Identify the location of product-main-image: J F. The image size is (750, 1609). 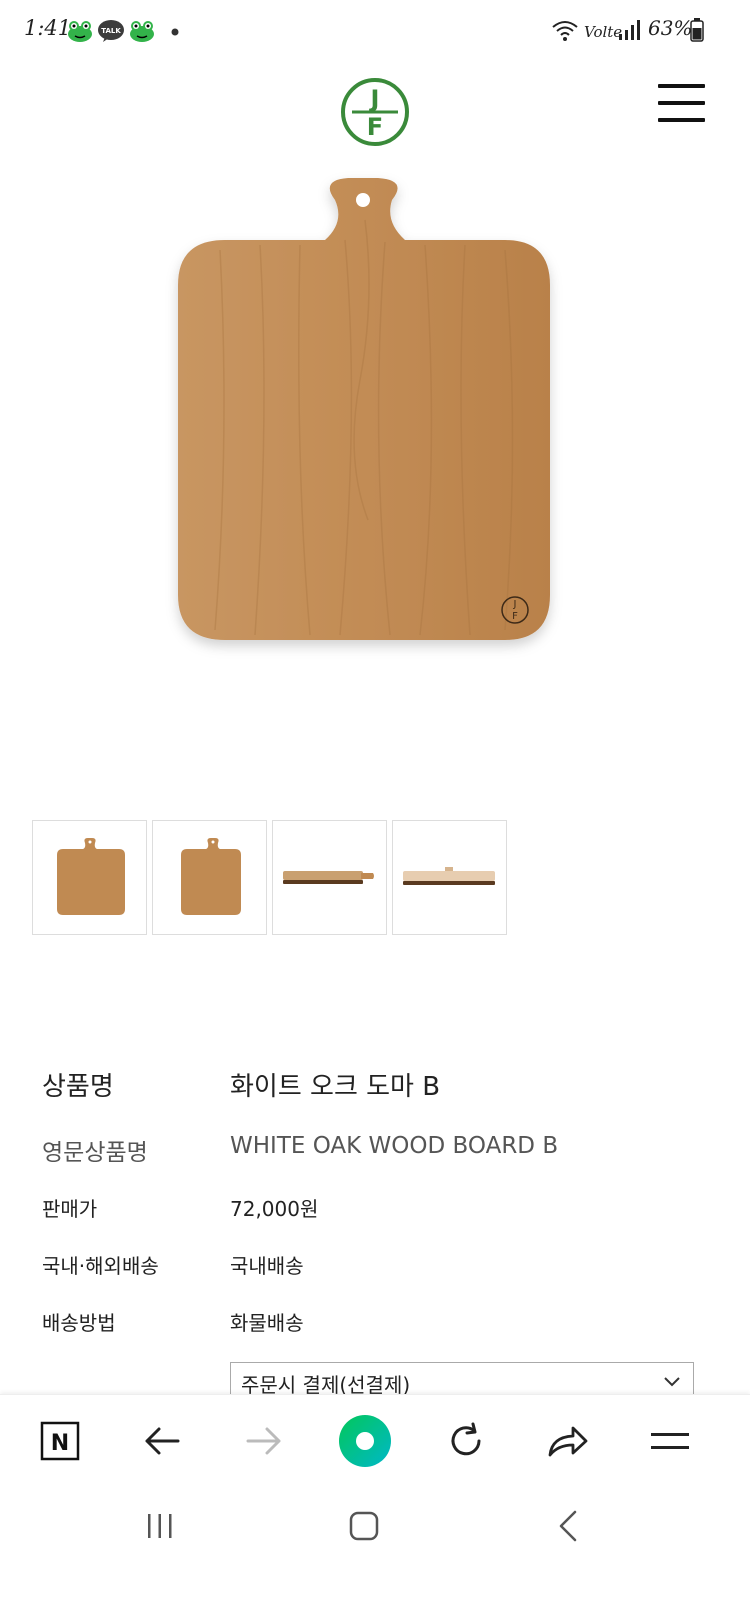
(364, 409).